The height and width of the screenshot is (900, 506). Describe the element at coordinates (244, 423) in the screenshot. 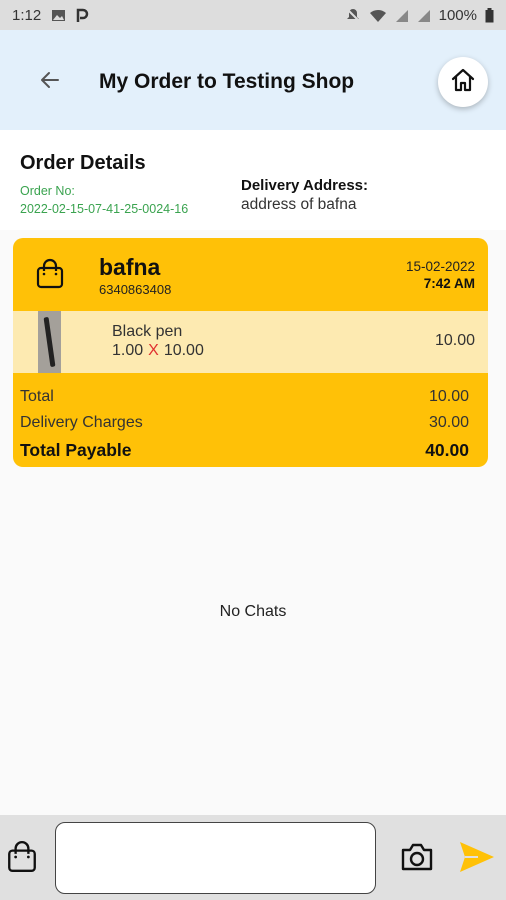

I see `delivery-charges-row: Delivery Charges 30.00` at that location.